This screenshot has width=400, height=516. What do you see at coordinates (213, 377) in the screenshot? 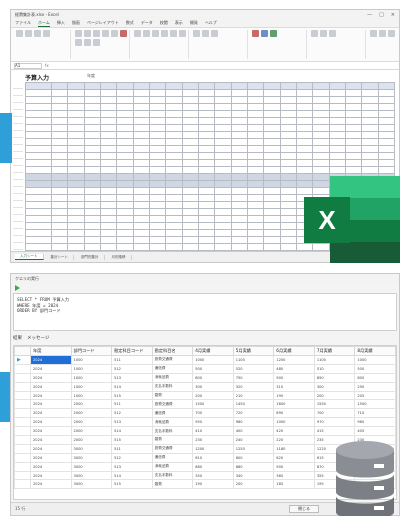
I see `table-cell: 800` at bounding box center [213, 377].